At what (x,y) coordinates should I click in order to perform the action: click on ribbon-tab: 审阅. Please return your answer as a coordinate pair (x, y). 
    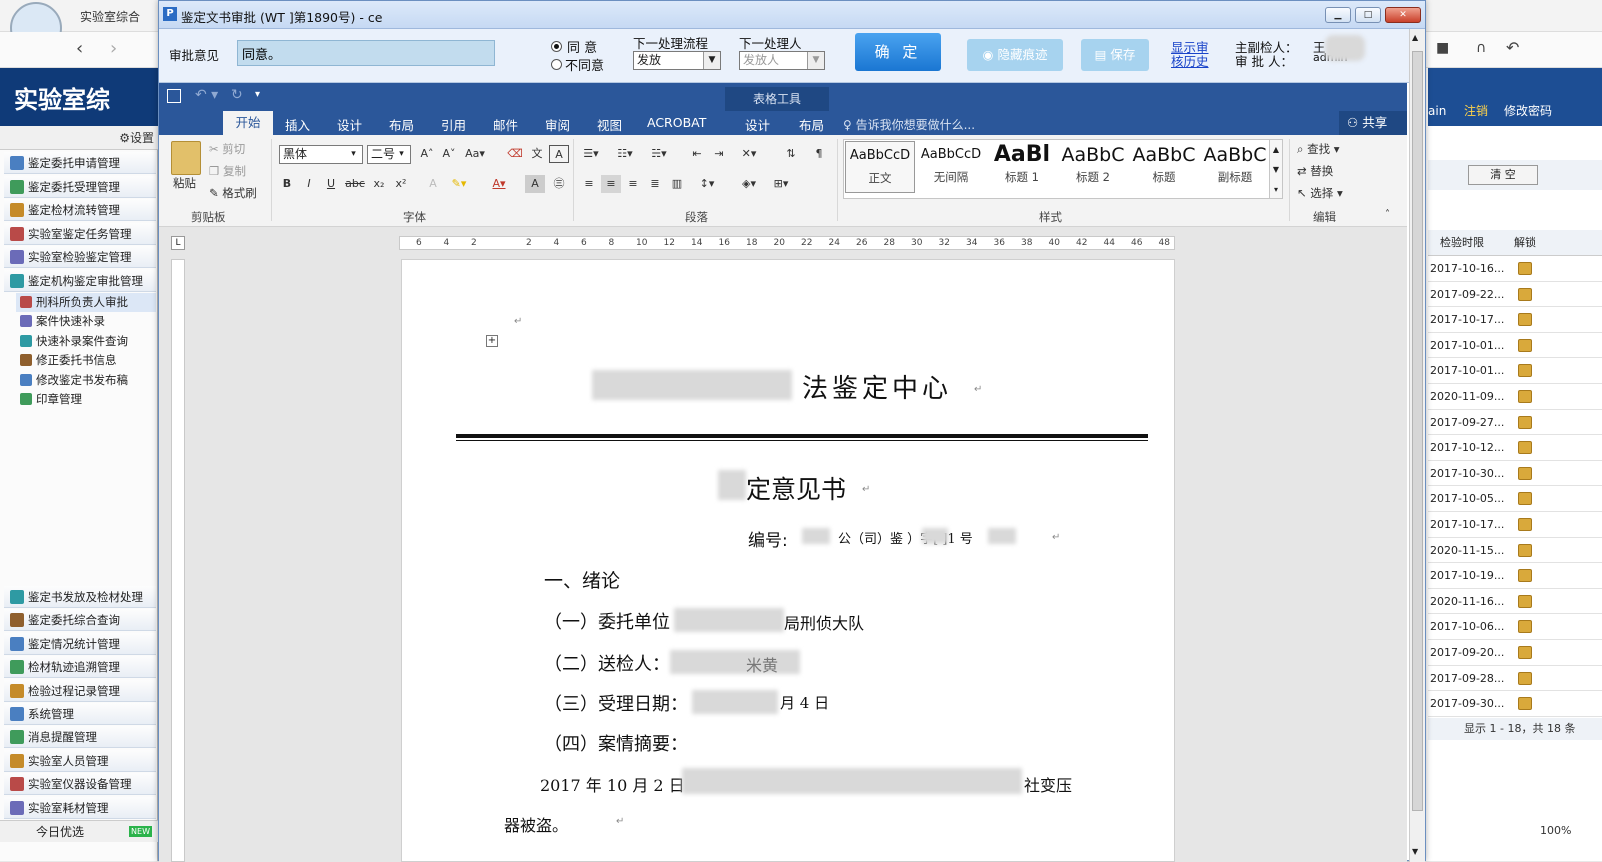
    Looking at the image, I should click on (557, 124).